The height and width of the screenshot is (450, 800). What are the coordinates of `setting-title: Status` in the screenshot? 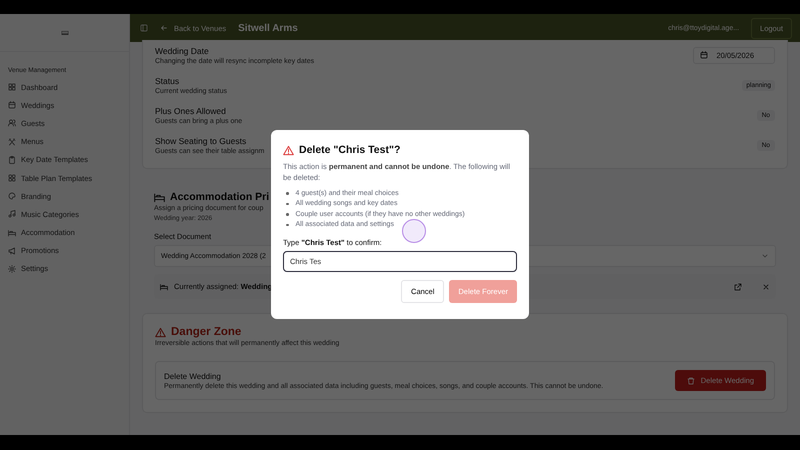 It's located at (167, 81).